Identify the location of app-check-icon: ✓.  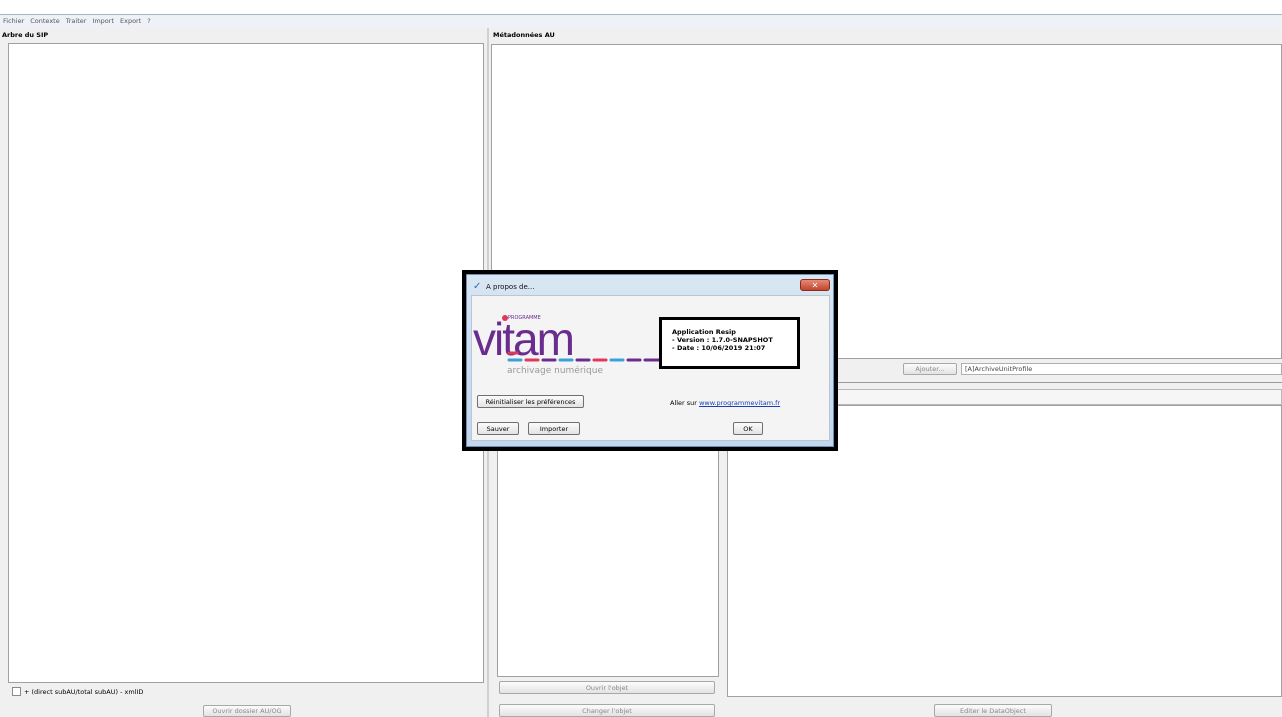
(477, 286).